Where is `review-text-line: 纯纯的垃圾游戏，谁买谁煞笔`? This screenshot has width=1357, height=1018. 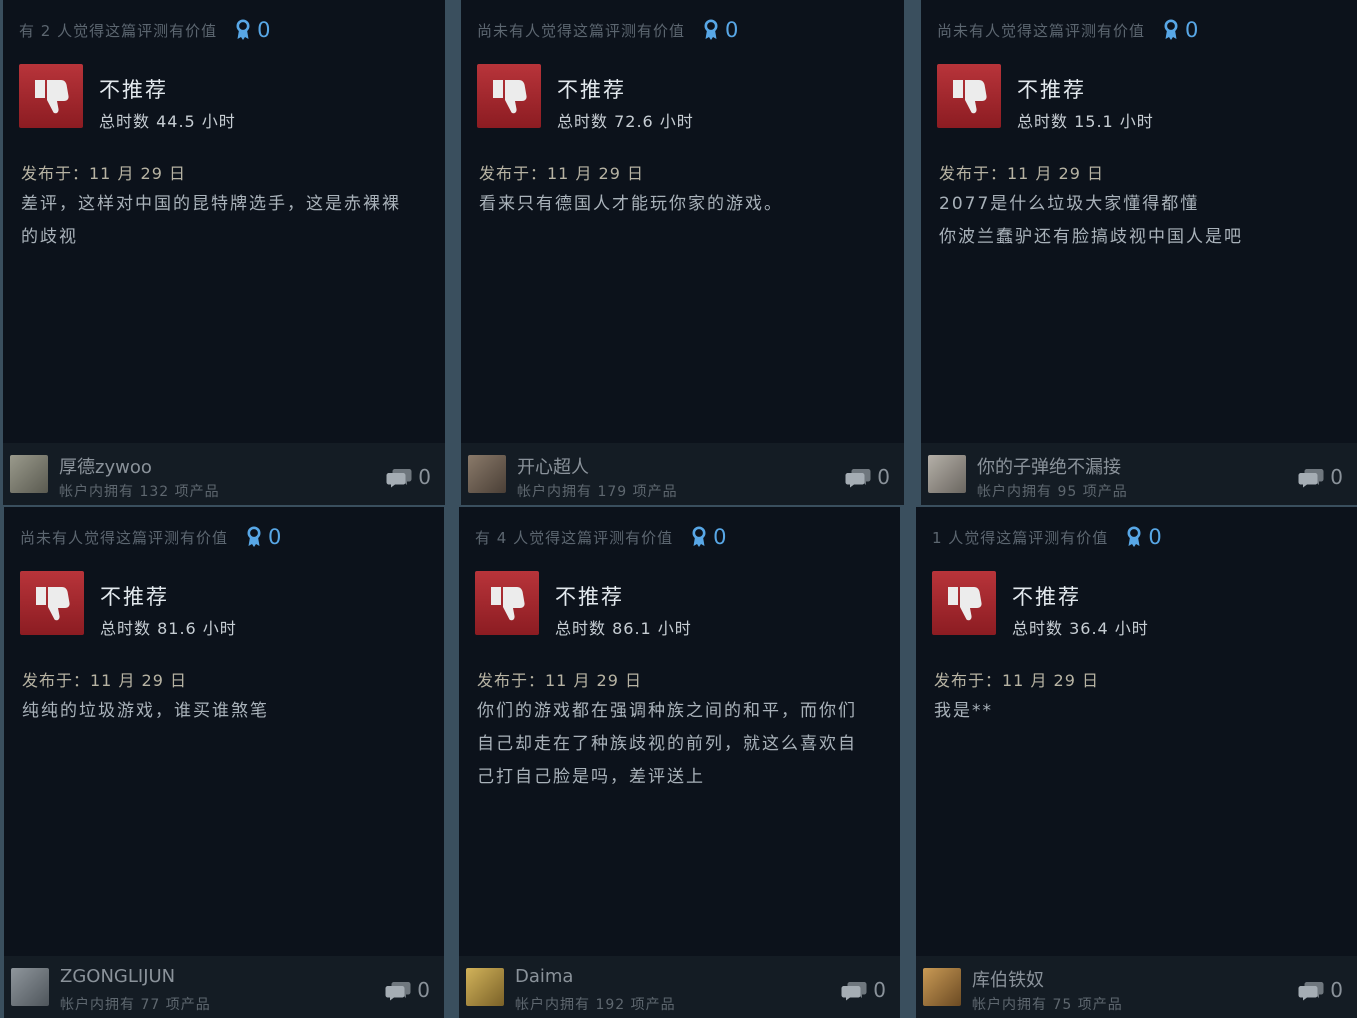
review-text-line: 纯纯的垃圾游戏，谁买谁煞笔 is located at coordinates (145, 711).